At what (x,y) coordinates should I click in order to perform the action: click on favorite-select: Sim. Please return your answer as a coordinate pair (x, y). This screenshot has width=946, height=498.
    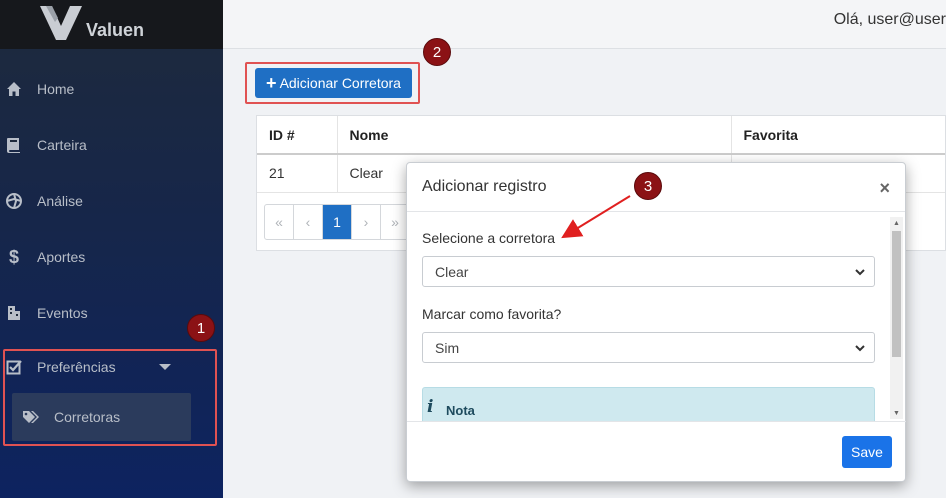
    Looking at the image, I should click on (648, 347).